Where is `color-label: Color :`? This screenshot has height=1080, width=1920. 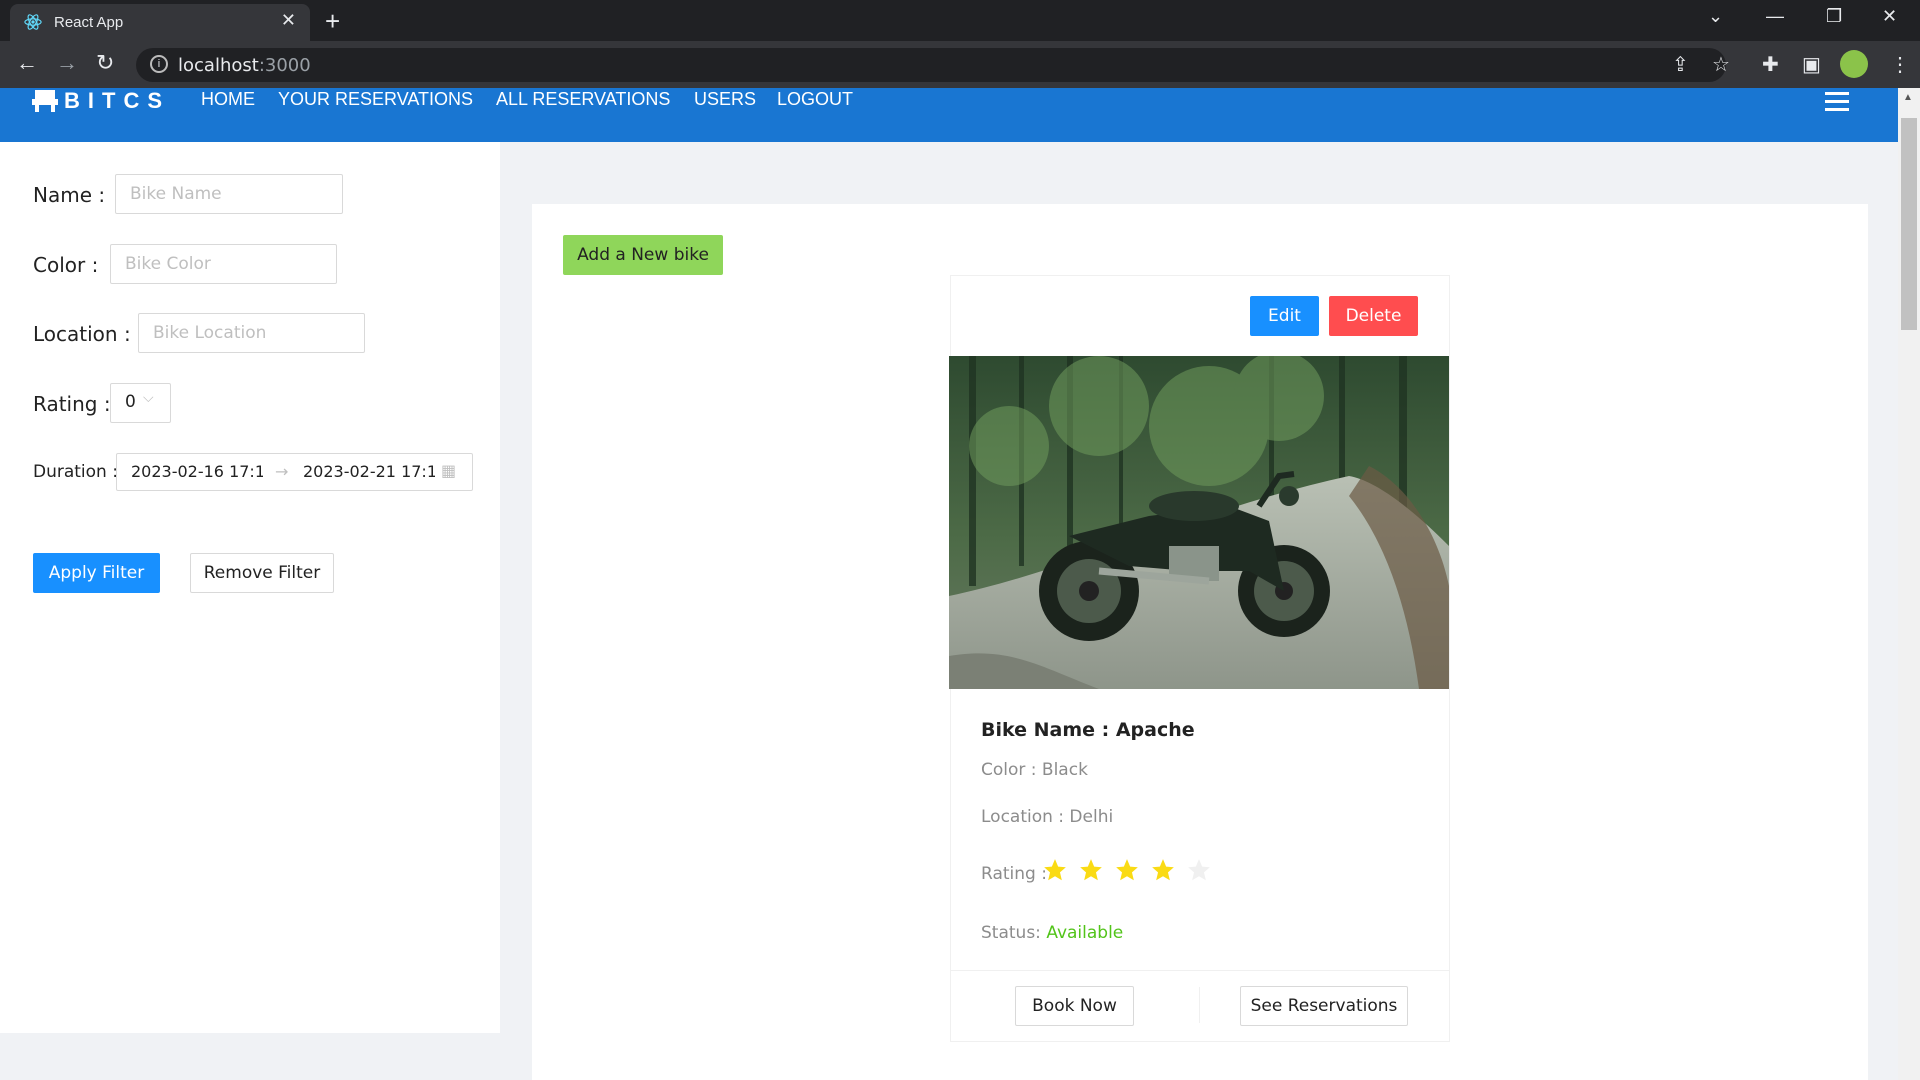 color-label: Color : is located at coordinates (66, 265).